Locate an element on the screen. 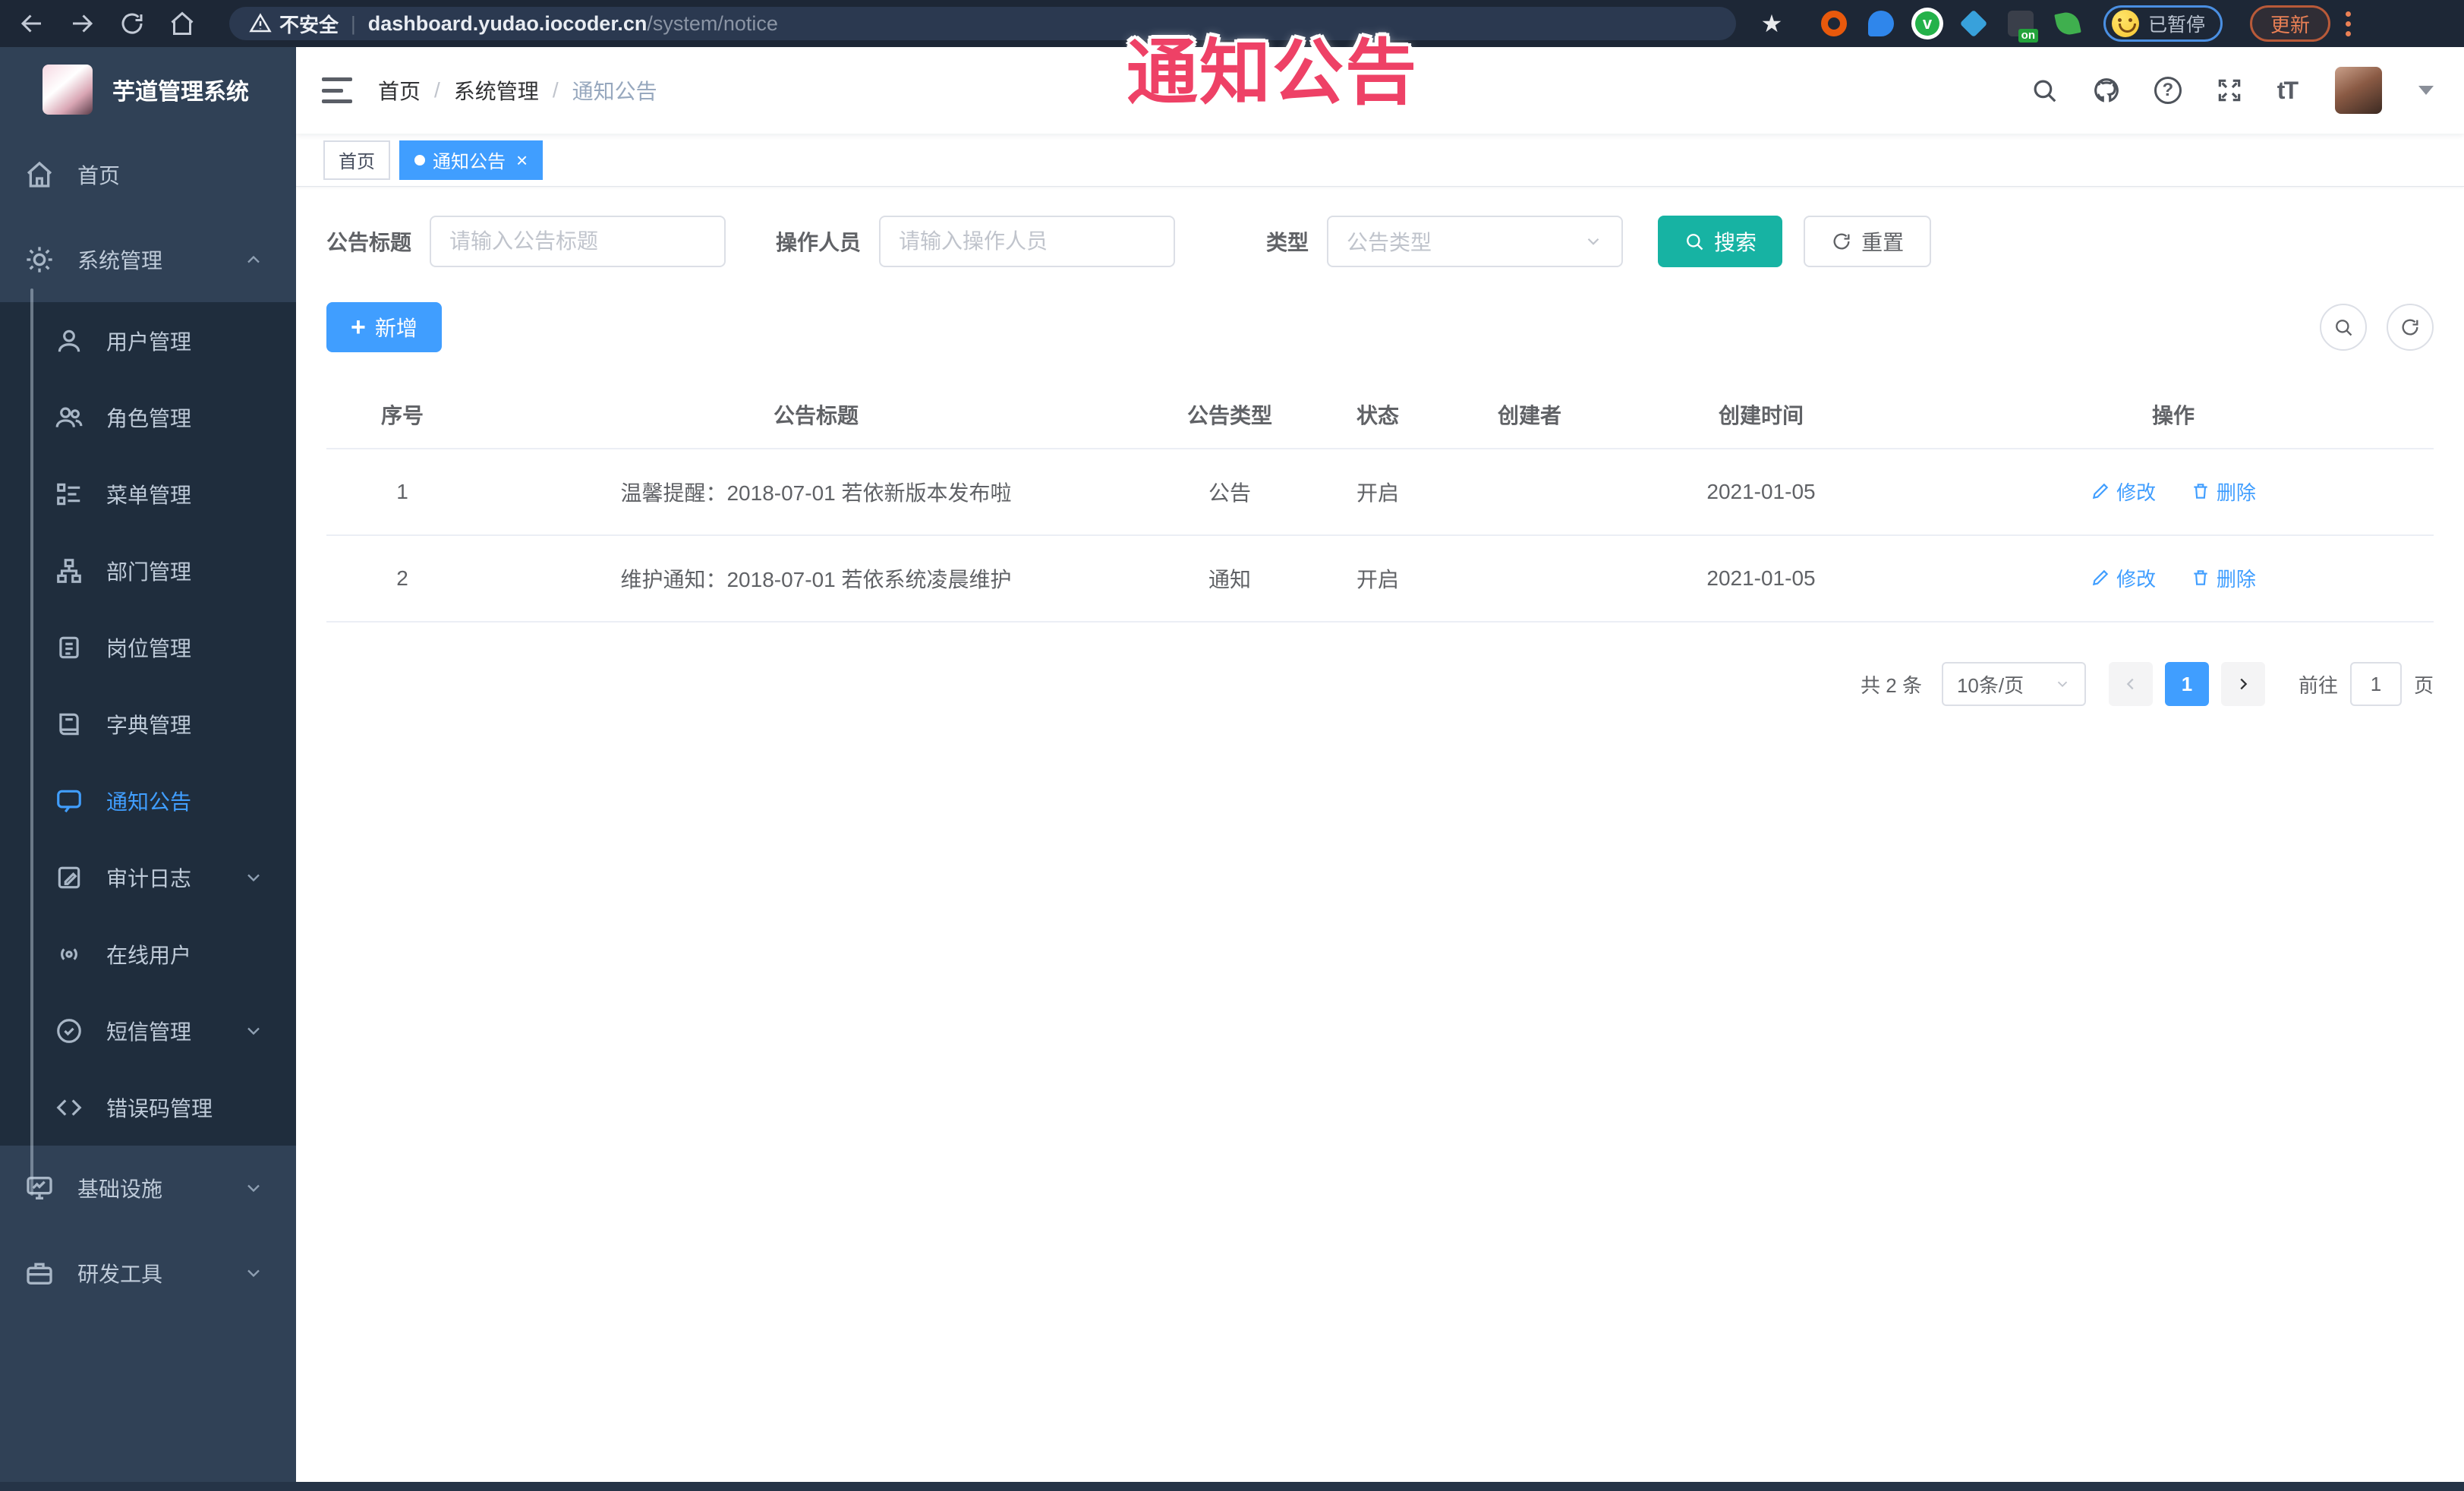 The image size is (2464, 1491). sidebar-item-infrastructure: 基础设施 is located at coordinates (148, 1188).